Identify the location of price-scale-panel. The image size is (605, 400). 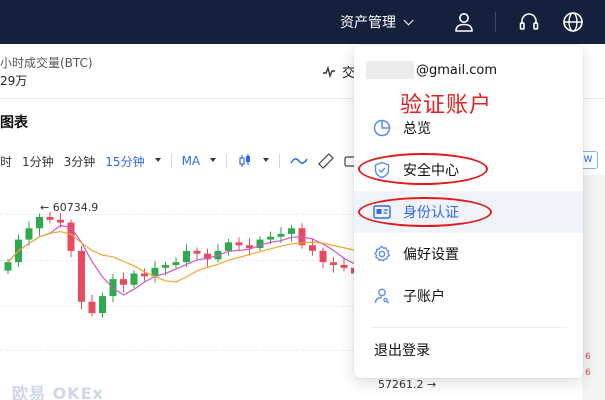
(593, 287).